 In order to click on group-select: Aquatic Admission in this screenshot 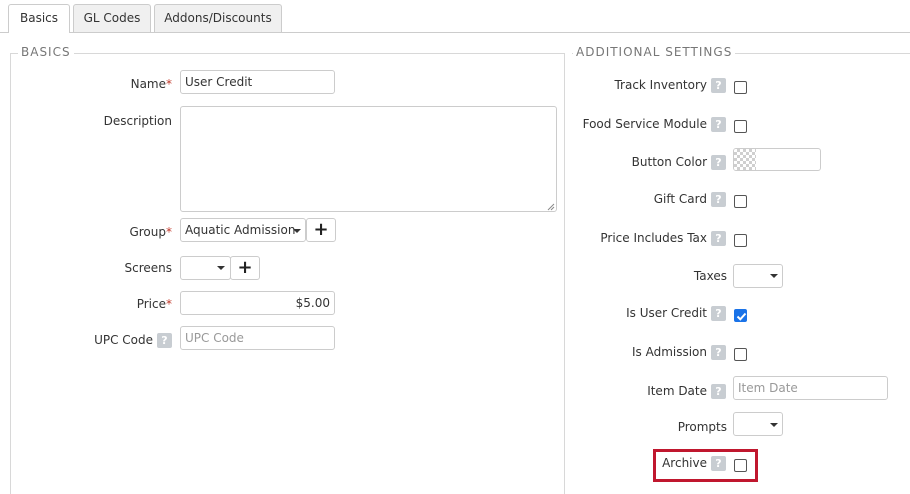, I will do `click(243, 230)`.